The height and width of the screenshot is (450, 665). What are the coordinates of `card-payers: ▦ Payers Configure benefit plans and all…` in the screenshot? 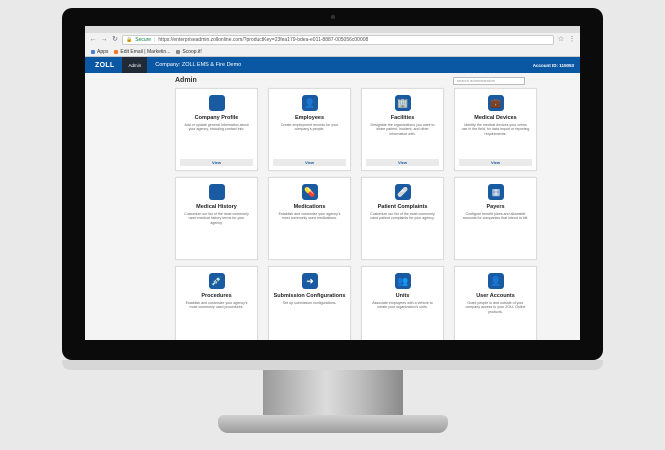 It's located at (495, 218).